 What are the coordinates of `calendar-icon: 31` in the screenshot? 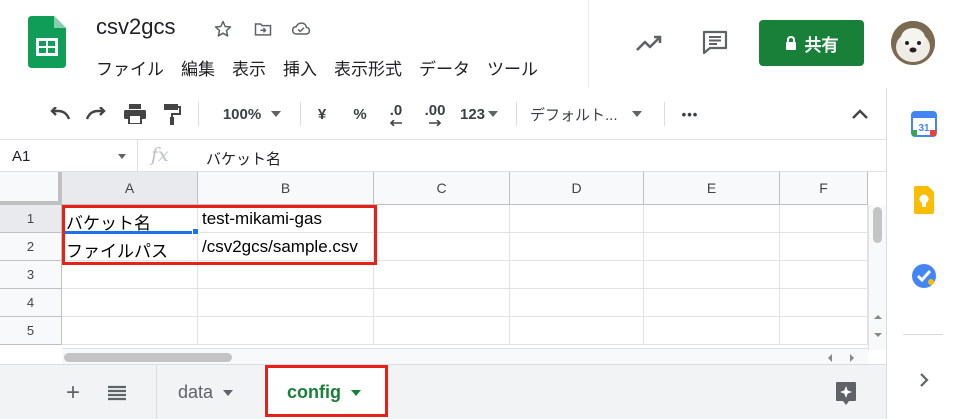 It's located at (924, 124).